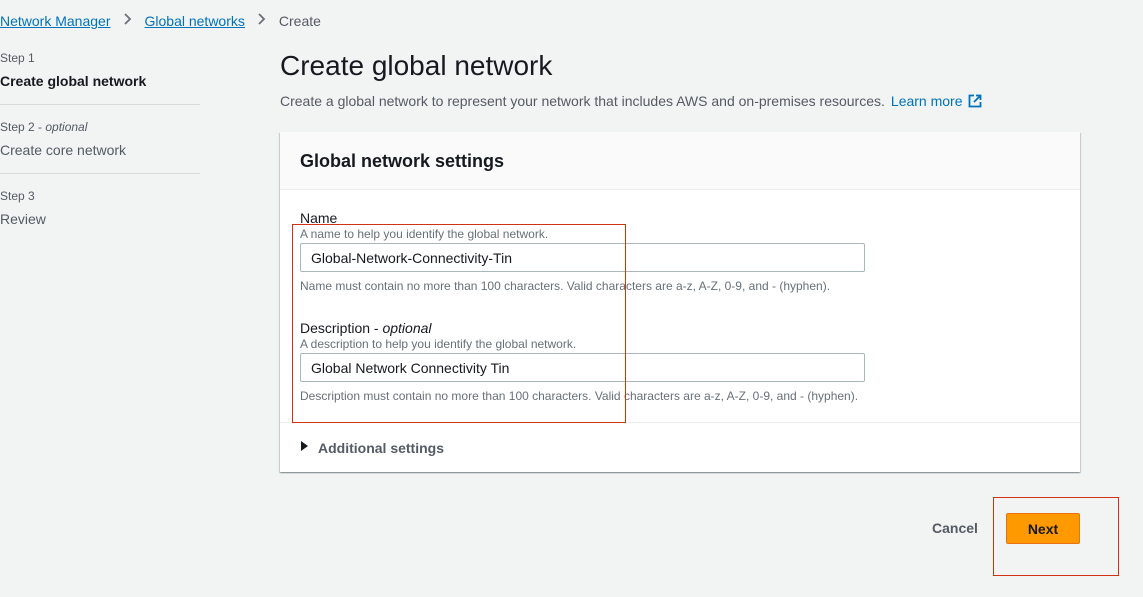  Describe the element at coordinates (319, 218) in the screenshot. I see `name-label: Name` at that location.